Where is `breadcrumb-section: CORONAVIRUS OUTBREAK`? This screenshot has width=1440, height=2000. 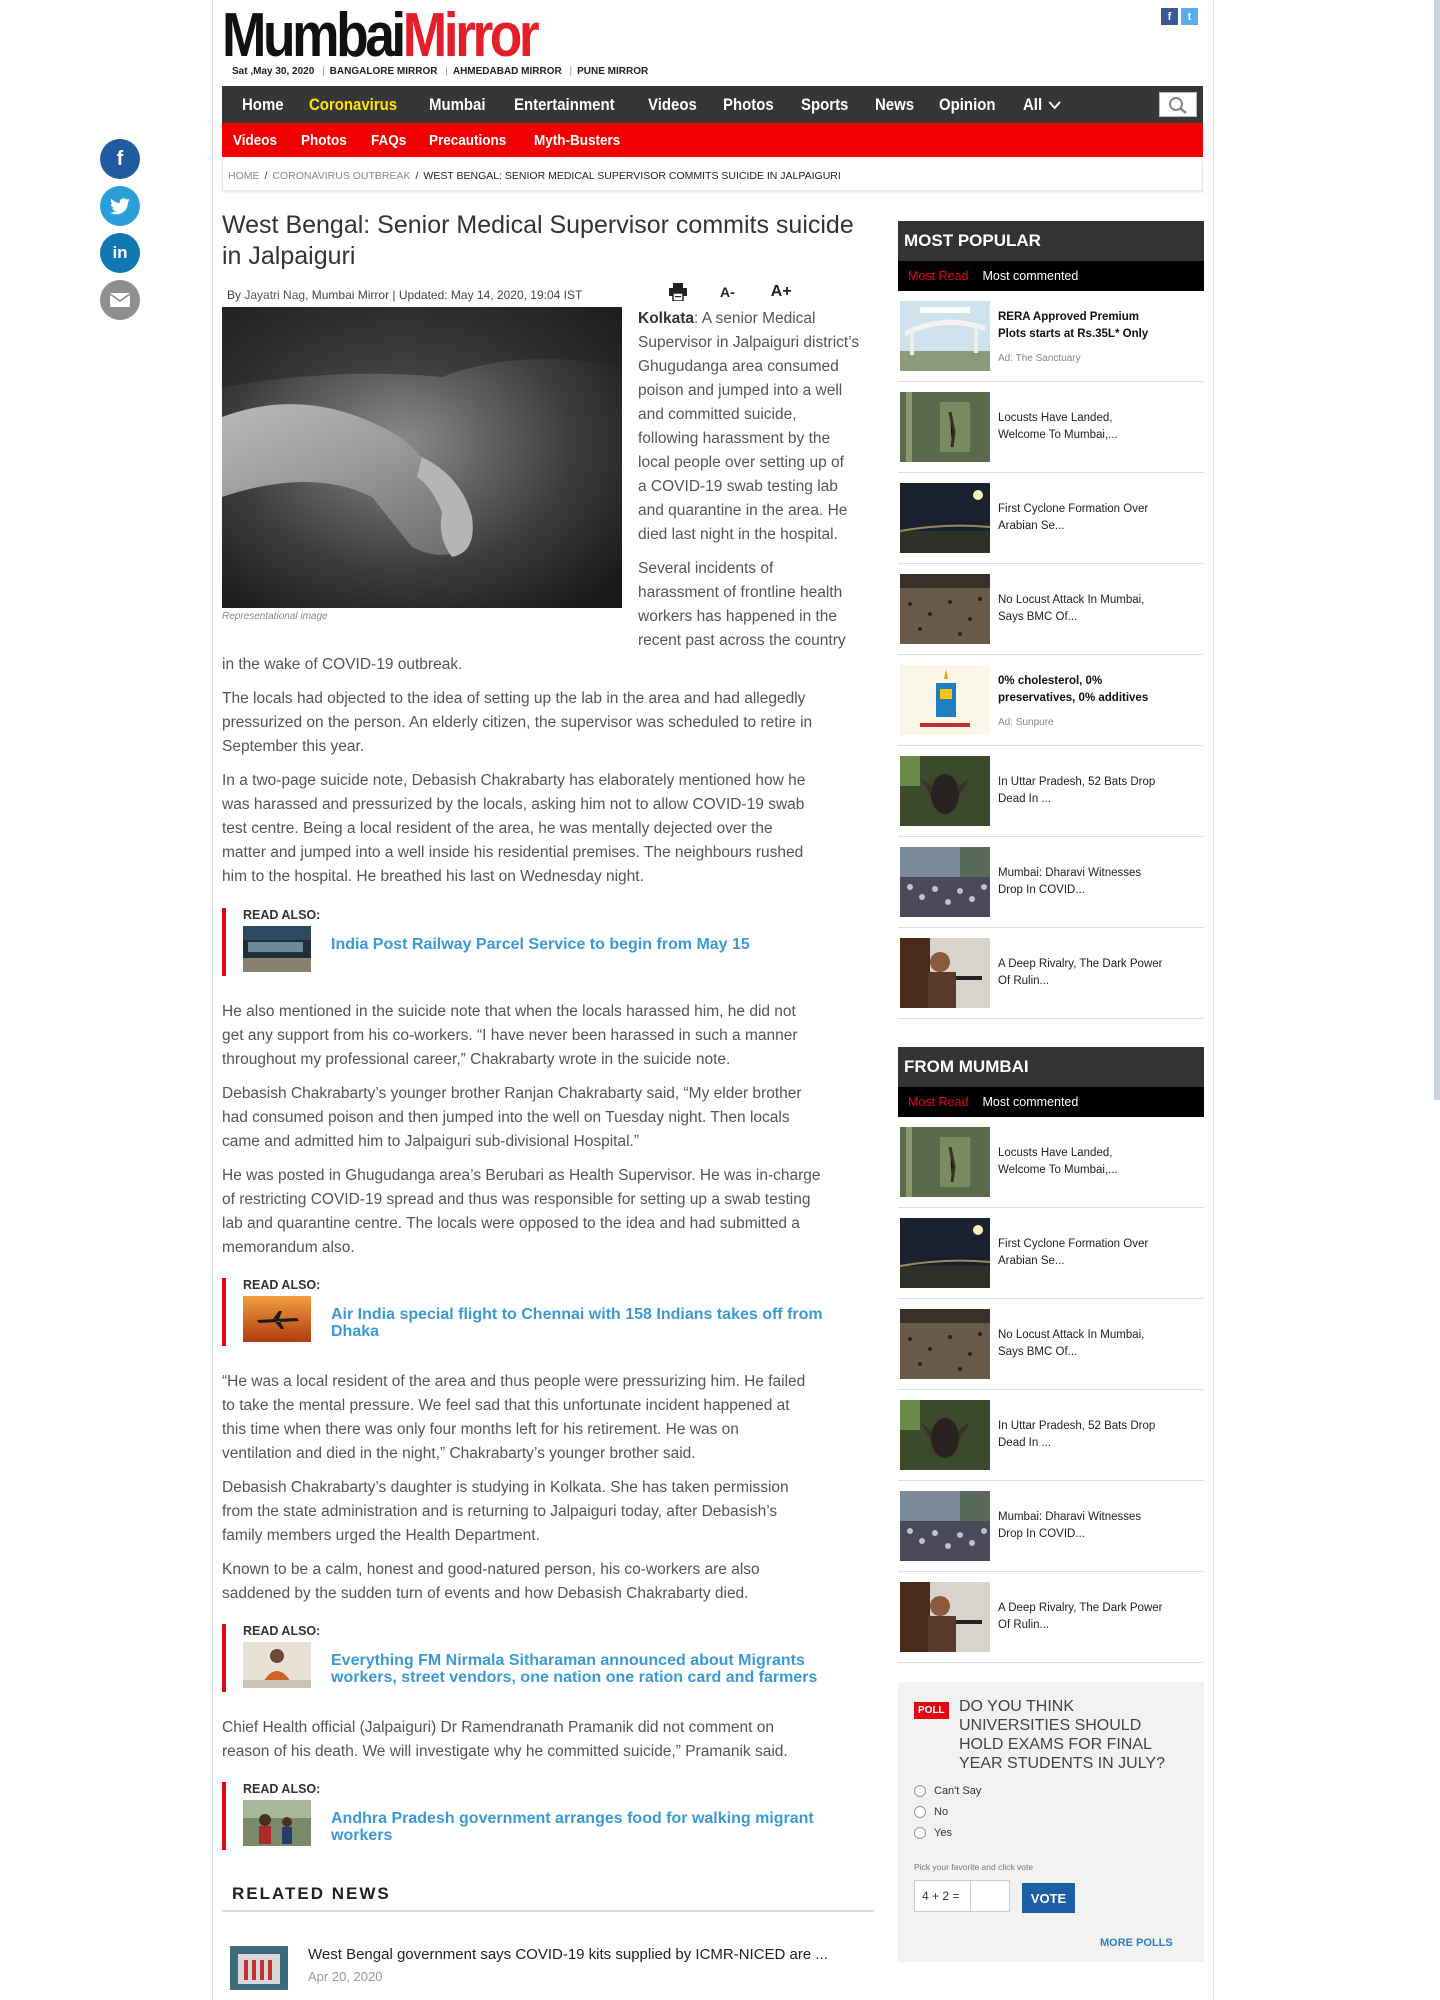 breadcrumb-section: CORONAVIRUS OUTBREAK is located at coordinates (341, 176).